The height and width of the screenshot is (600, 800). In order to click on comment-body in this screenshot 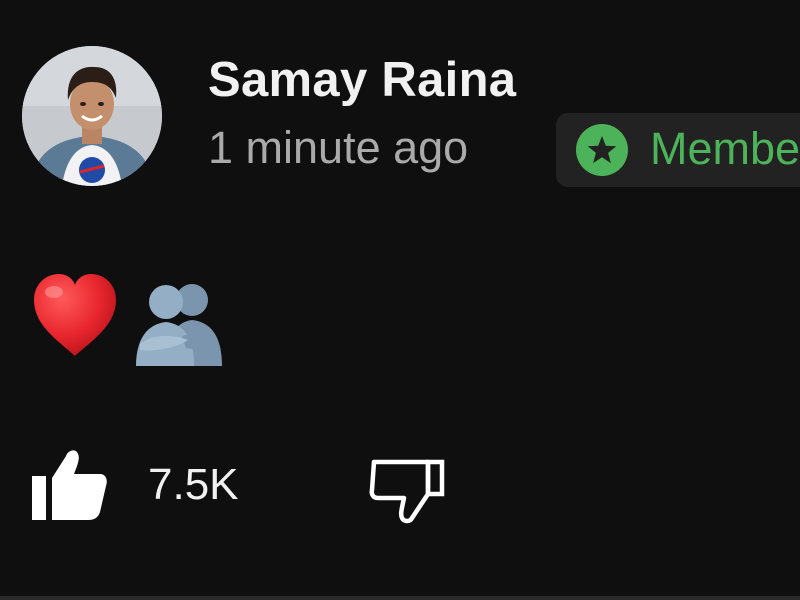, I will do `click(150, 320)`.